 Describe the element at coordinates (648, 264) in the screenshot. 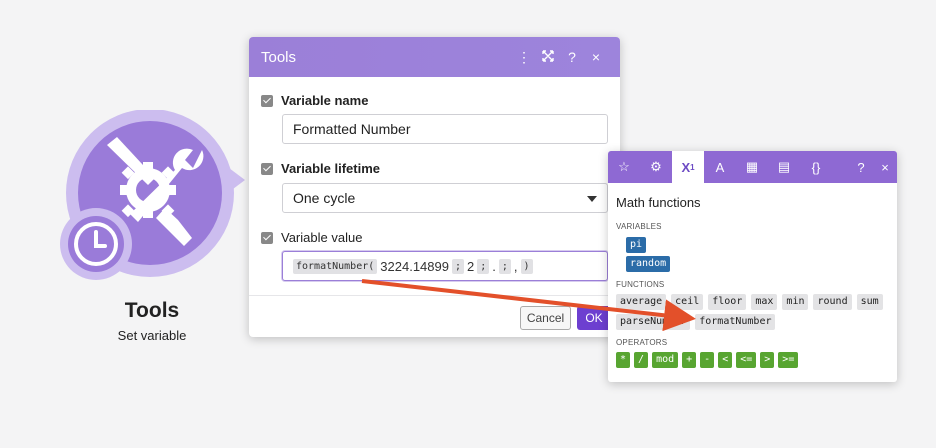

I see `variable-chip: random` at that location.